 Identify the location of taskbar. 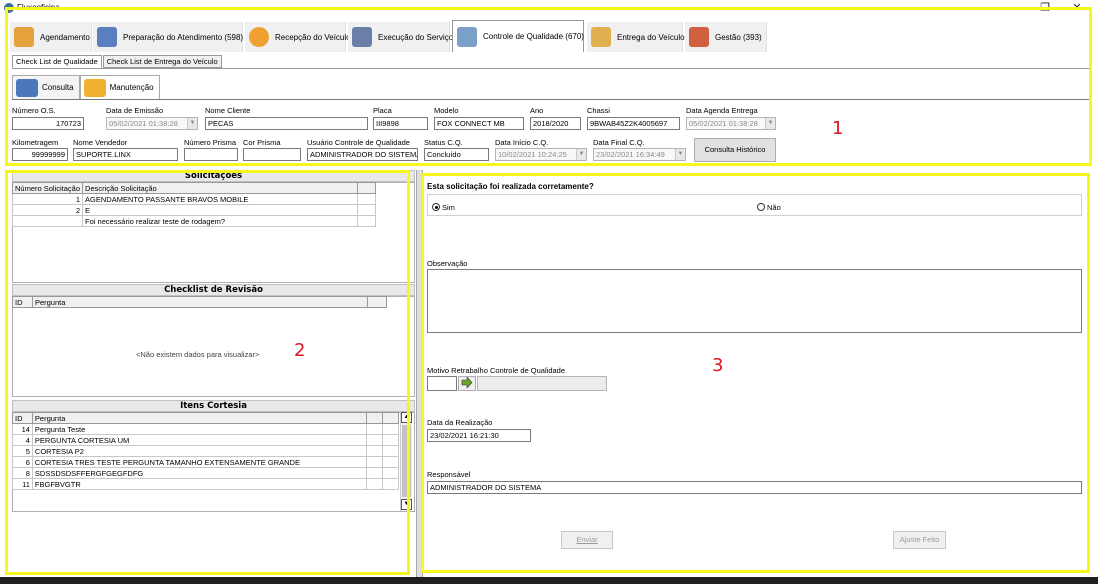
(549, 580).